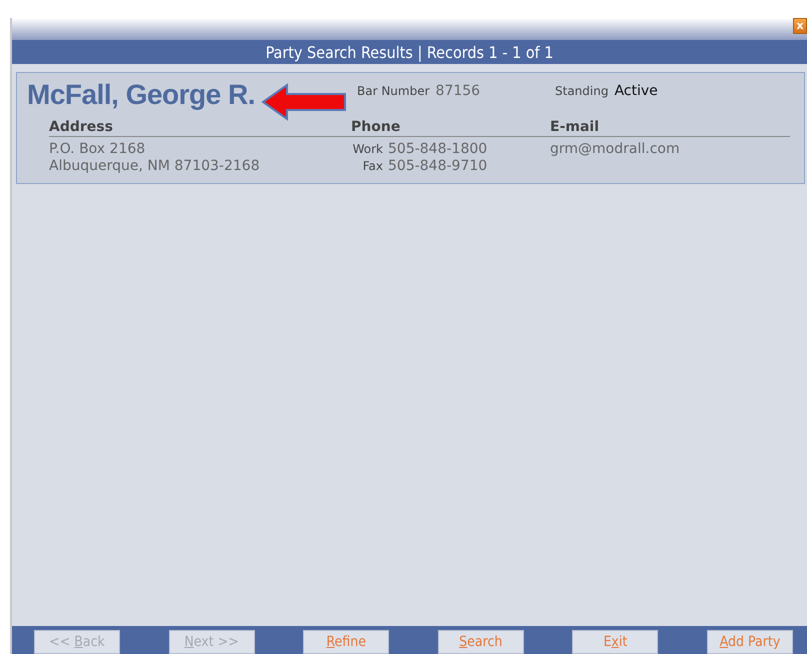  Describe the element at coordinates (800, 26) in the screenshot. I see `close-button: x` at that location.